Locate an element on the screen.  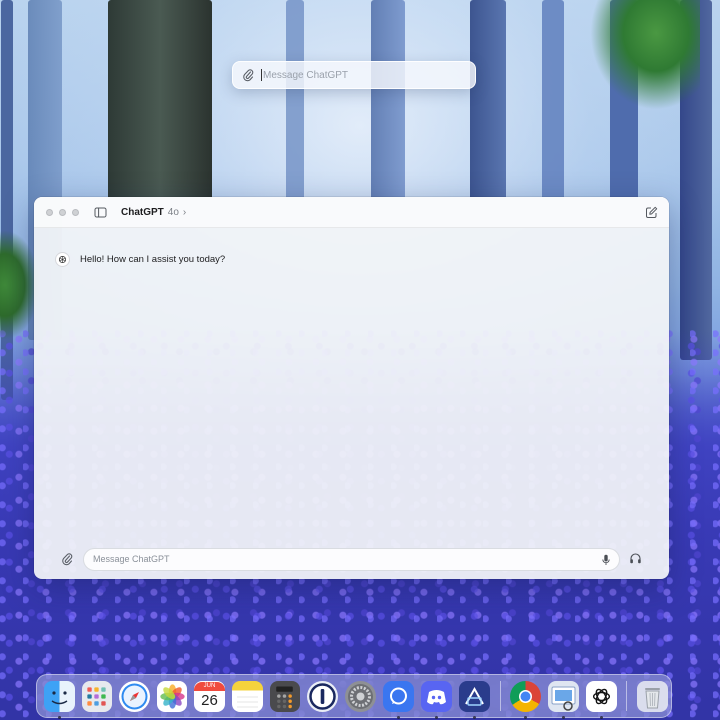
finder-icon is located at coordinates (59, 699).